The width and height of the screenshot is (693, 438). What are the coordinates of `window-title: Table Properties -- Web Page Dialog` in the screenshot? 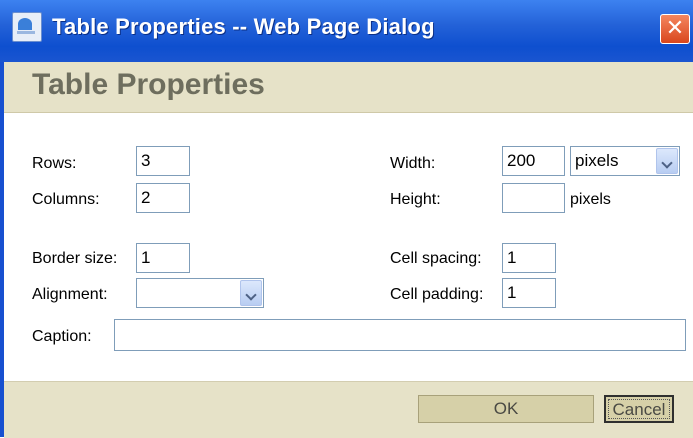 It's located at (243, 26).